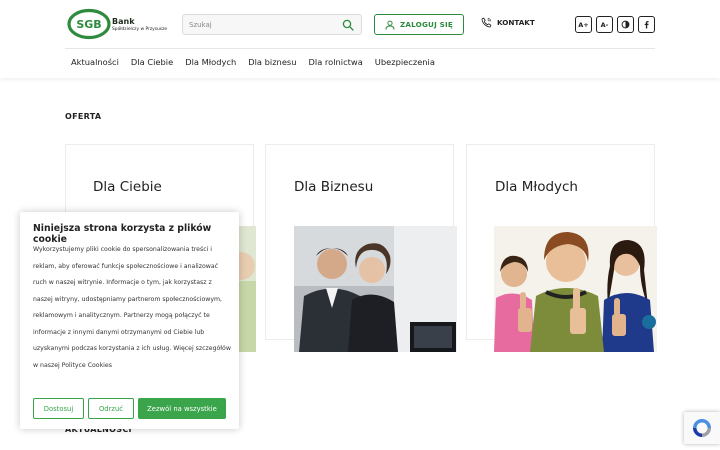 The width and height of the screenshot is (720, 450). What do you see at coordinates (210, 62) in the screenshot?
I see `nav-item-dla-mlodych: Dla Młodych` at bounding box center [210, 62].